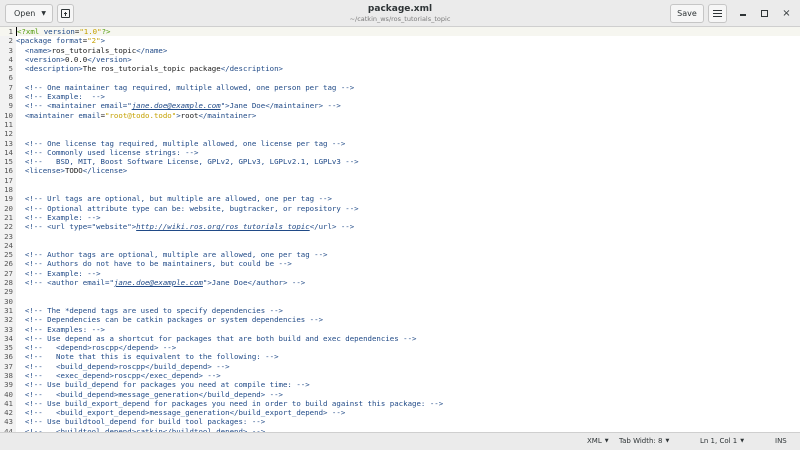 Image resolution: width=800 pixels, height=450 pixels. I want to click on code-token-comment: <!-- Examples: -->, so click(64, 329).